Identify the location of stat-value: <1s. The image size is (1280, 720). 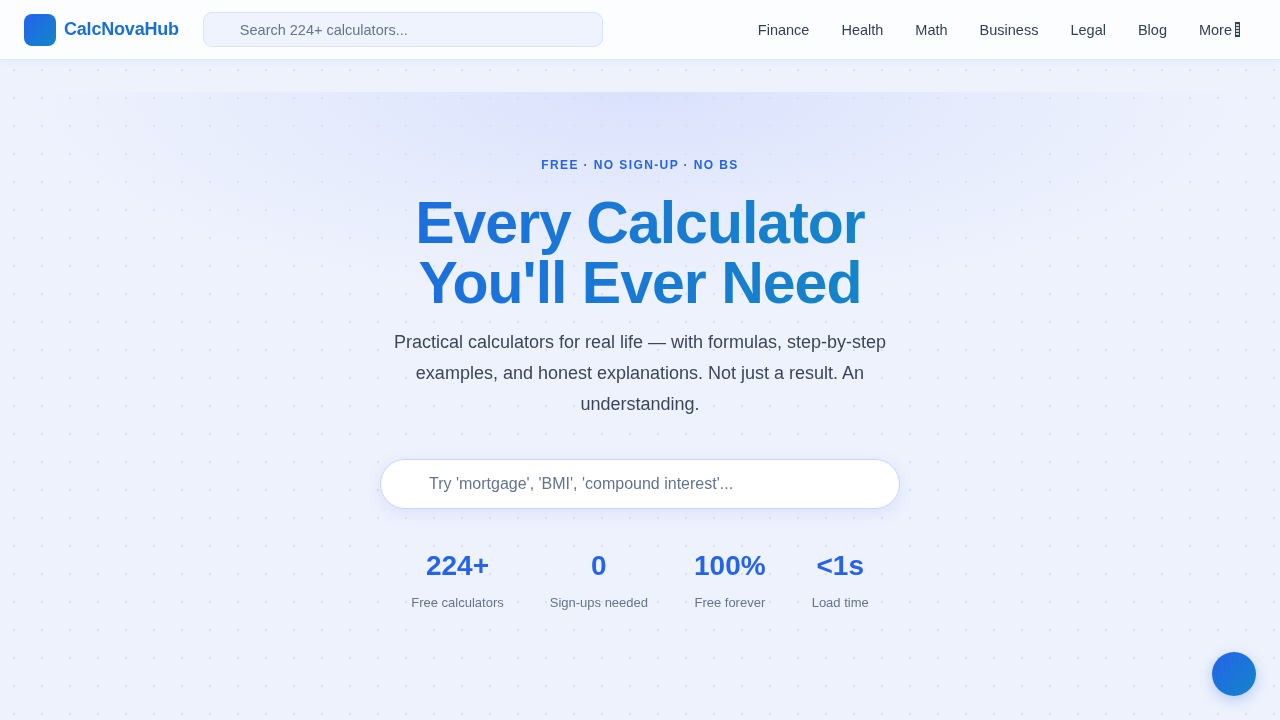
(840, 566).